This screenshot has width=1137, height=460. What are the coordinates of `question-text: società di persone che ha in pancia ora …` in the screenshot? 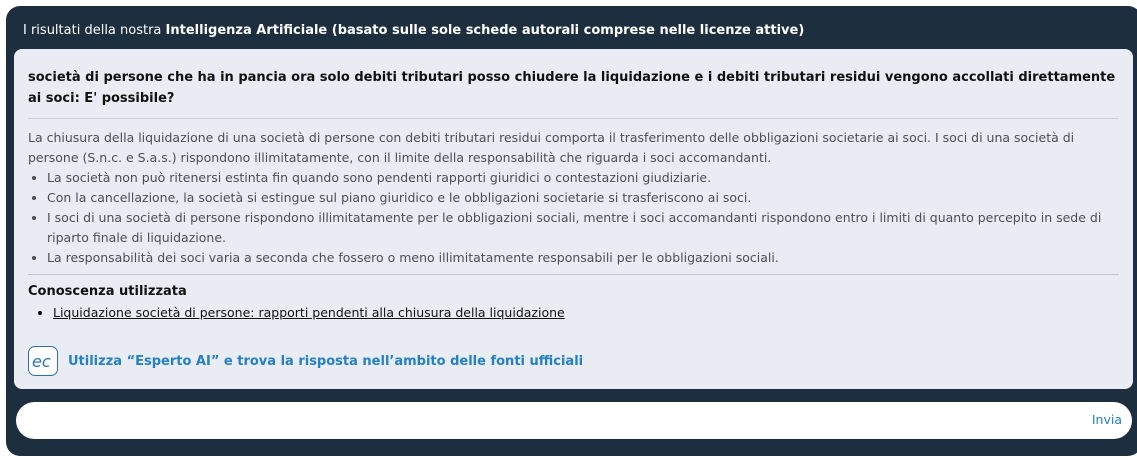 It's located at (572, 88).